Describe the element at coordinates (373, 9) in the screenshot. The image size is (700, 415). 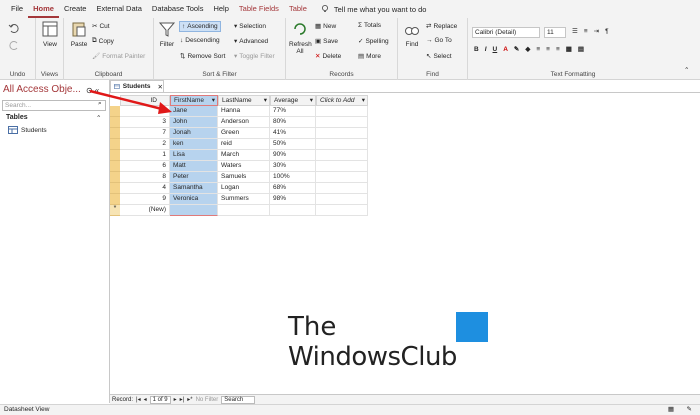
I see `tell-me-box: Tell me what you want to do` at that location.